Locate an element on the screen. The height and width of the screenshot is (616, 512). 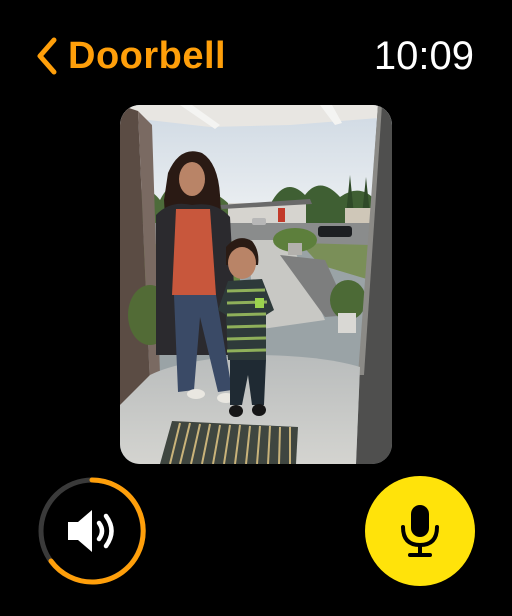
back-button: Doorbell is located at coordinates (130, 56).